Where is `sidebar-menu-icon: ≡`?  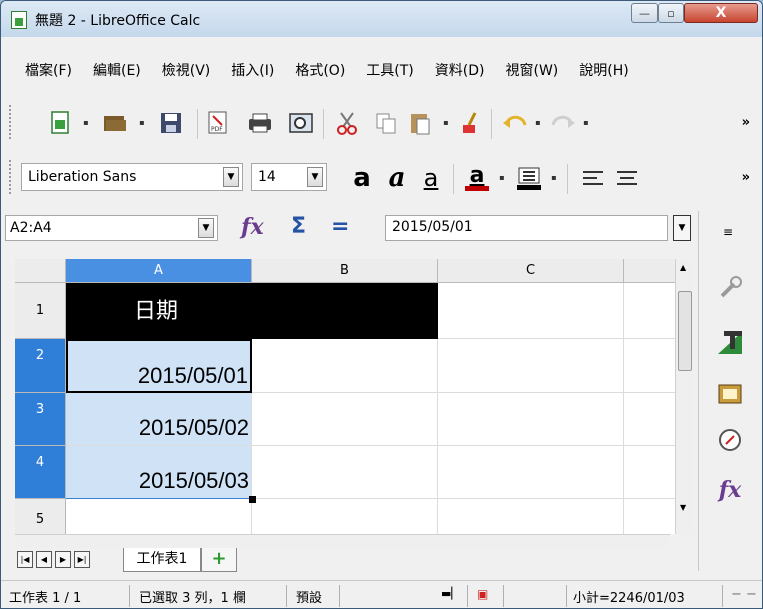
sidebar-menu-icon: ≡ is located at coordinates (728, 232).